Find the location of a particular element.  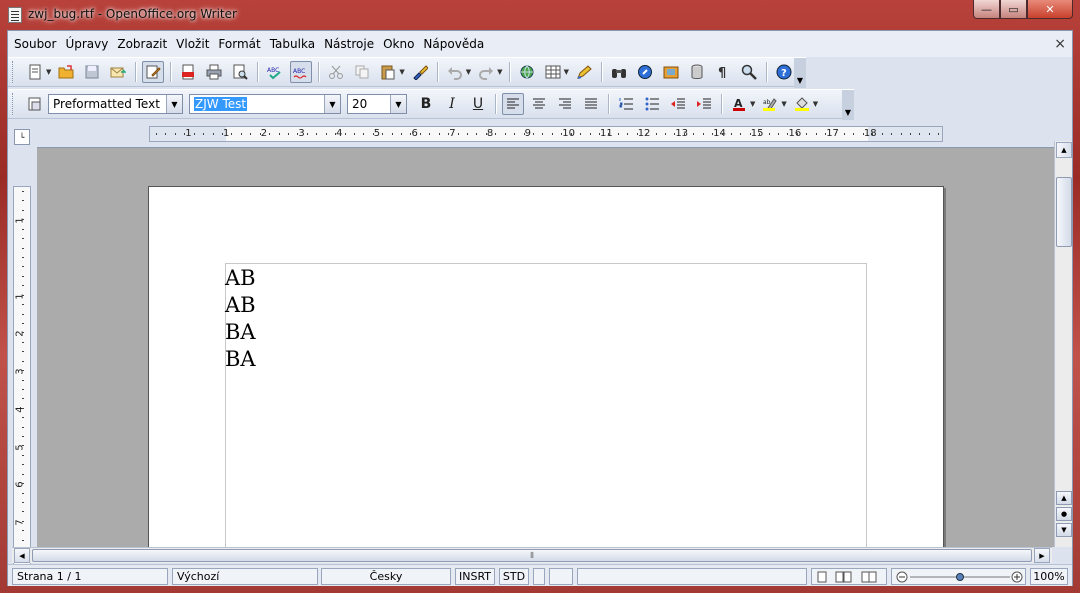

menu-napoveda: Nápověda is located at coordinates (453, 44).